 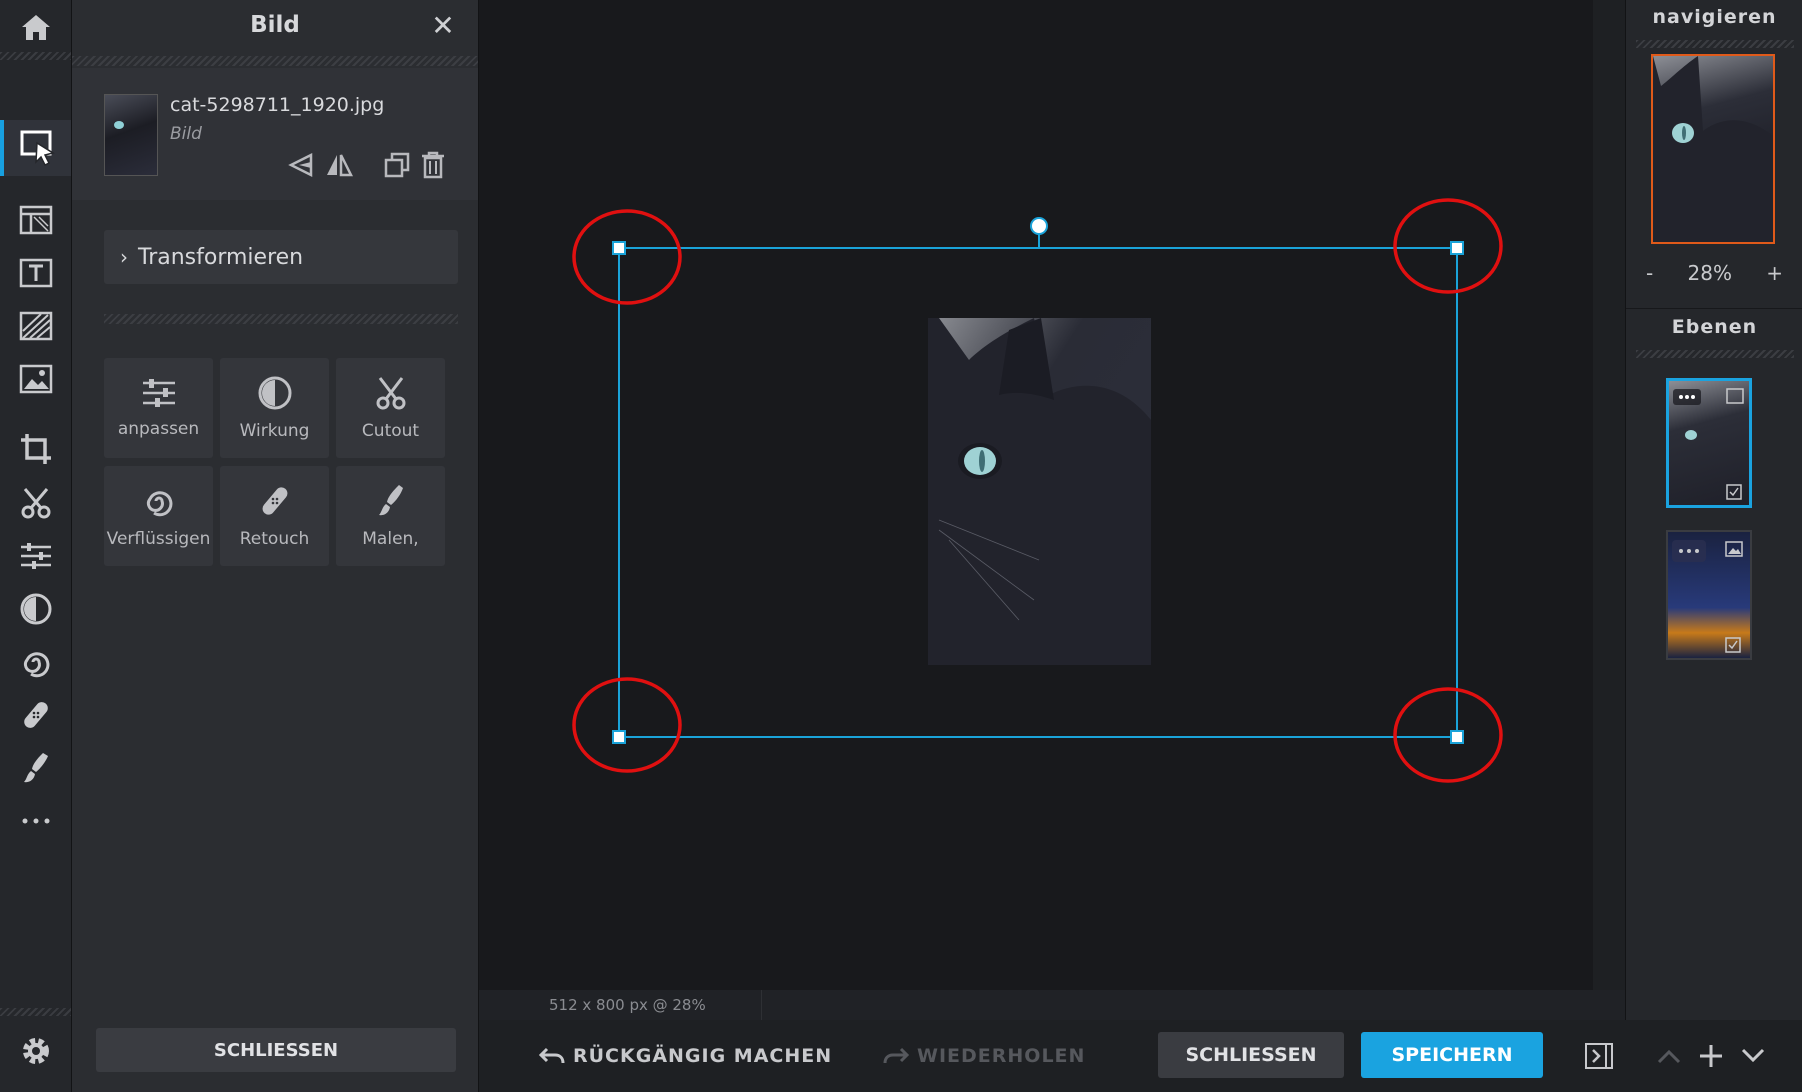 I want to click on swirl-icon, so click(x=159, y=504).